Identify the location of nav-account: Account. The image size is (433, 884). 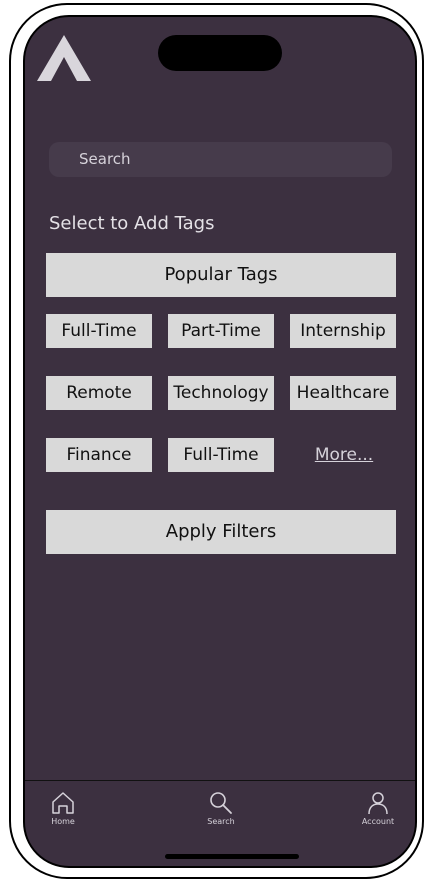
(378, 808).